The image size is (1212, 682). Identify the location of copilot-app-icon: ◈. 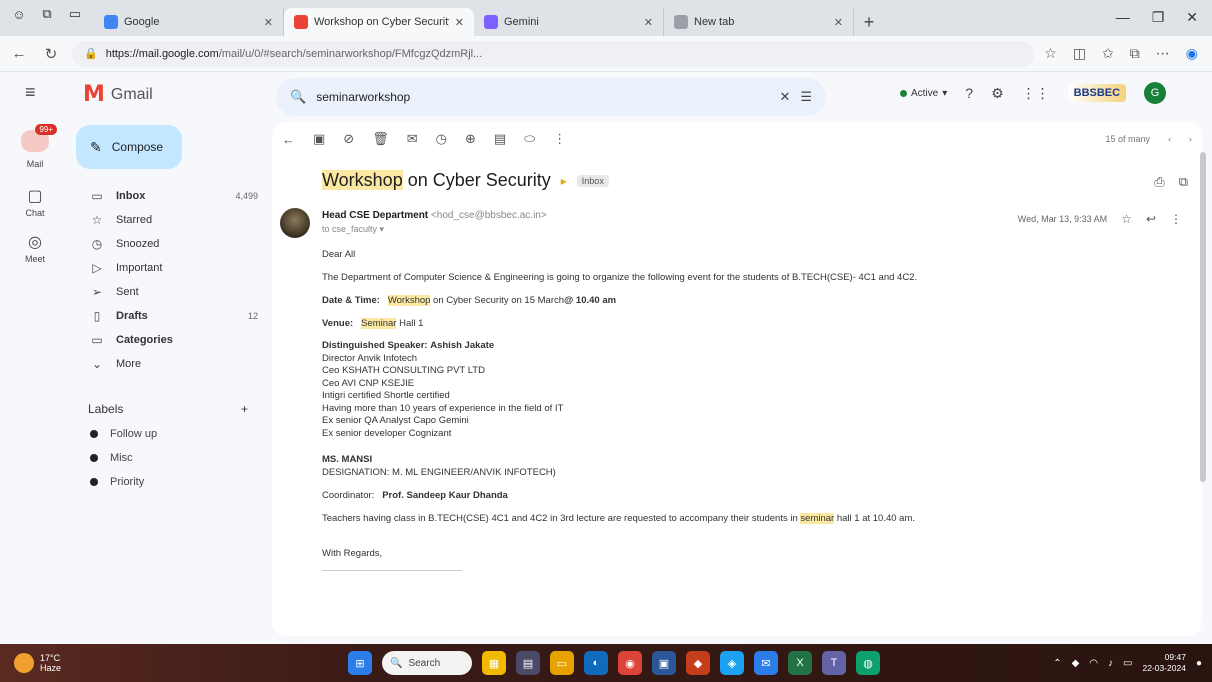
(732, 663).